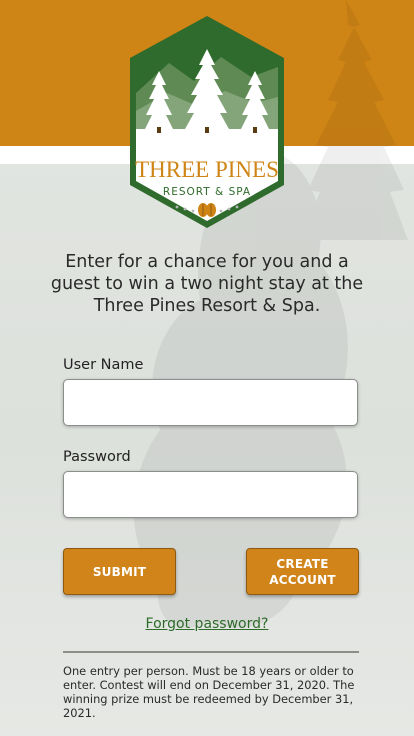  What do you see at coordinates (207, 169) in the screenshot?
I see `logo-title: THREE PINES` at bounding box center [207, 169].